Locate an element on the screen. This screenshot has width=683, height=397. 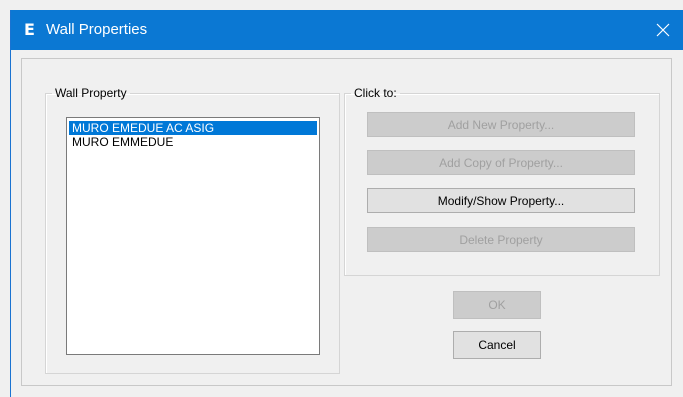
close-icon is located at coordinates (663, 30).